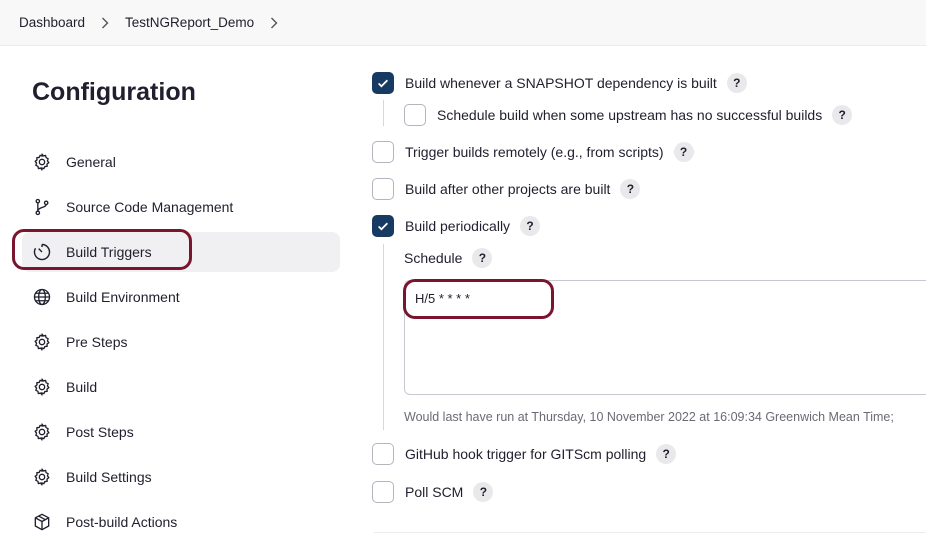 The image size is (926, 542). I want to click on page-title: Configuration, so click(114, 92).